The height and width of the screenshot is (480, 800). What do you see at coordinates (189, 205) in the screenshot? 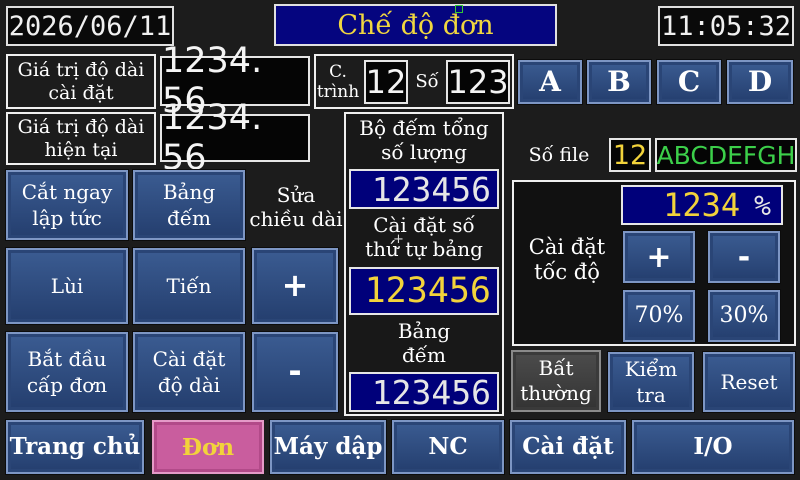
I see `board-count-button: Bảng đếm` at bounding box center [189, 205].